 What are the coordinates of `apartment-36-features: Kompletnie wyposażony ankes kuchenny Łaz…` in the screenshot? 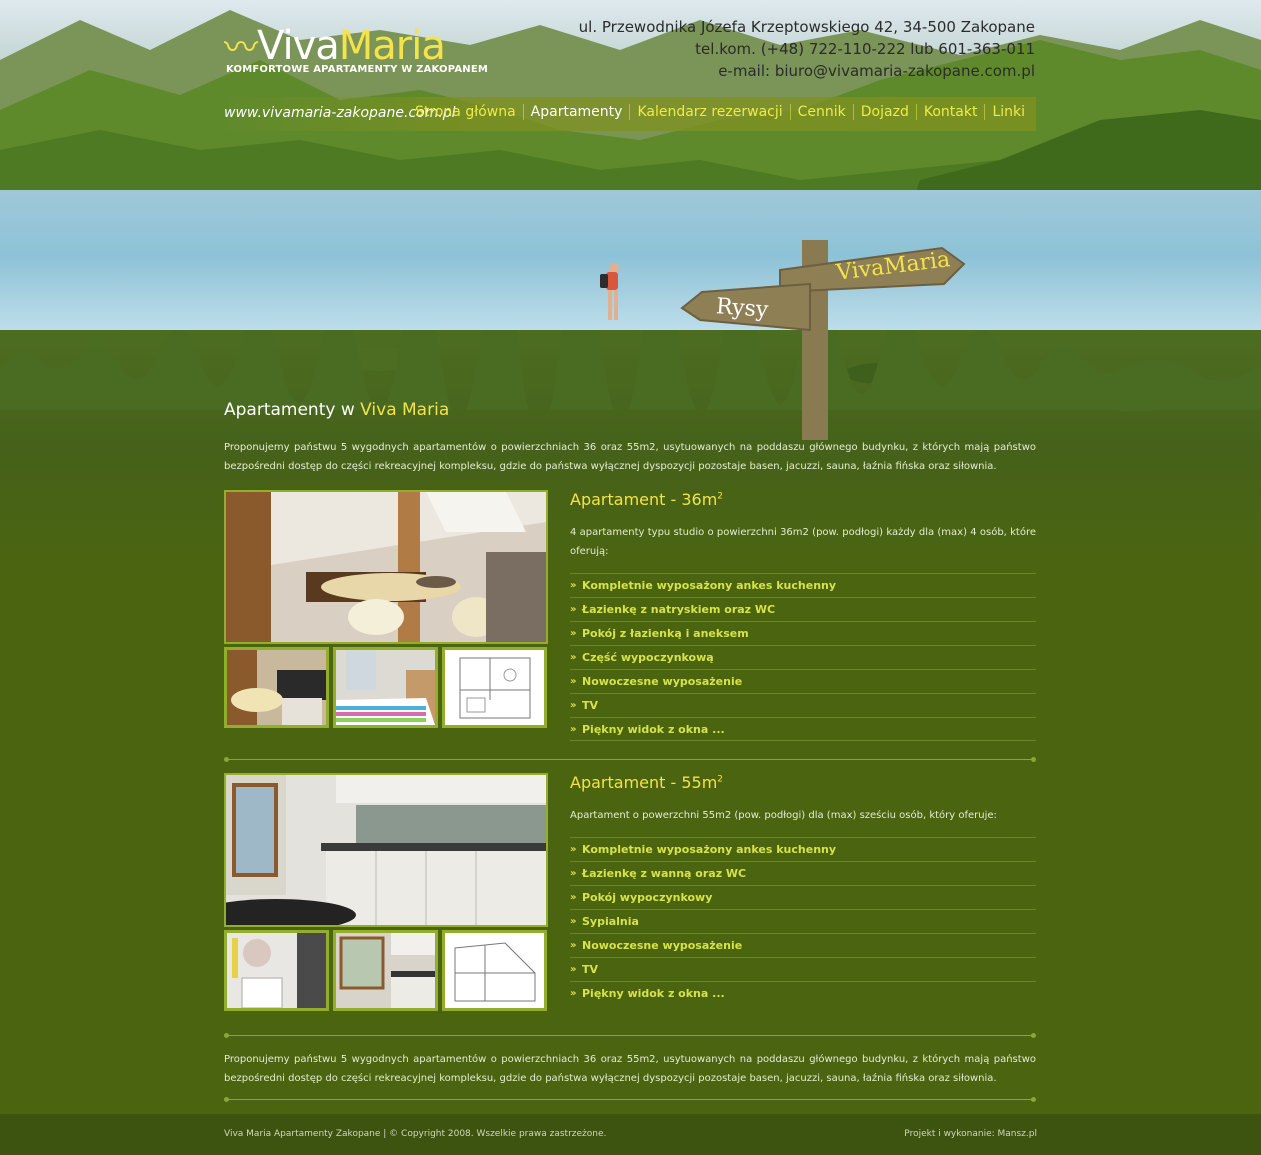 It's located at (803, 657).